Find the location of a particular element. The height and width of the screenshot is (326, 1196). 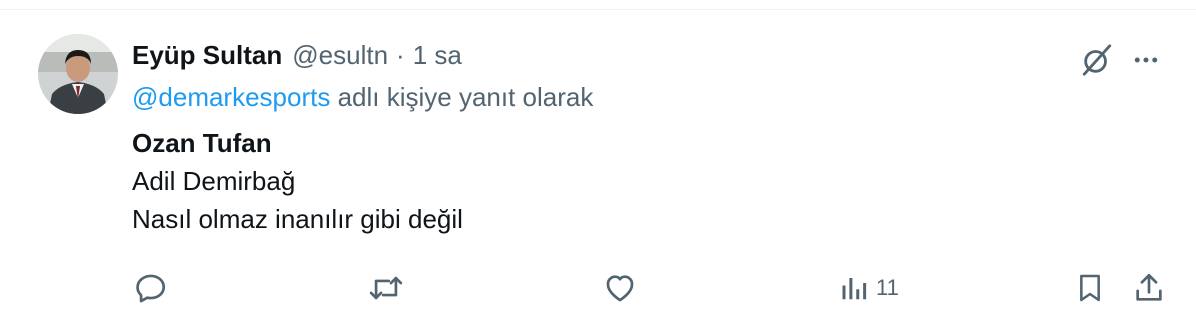

retweet-icon is located at coordinates (386, 288).